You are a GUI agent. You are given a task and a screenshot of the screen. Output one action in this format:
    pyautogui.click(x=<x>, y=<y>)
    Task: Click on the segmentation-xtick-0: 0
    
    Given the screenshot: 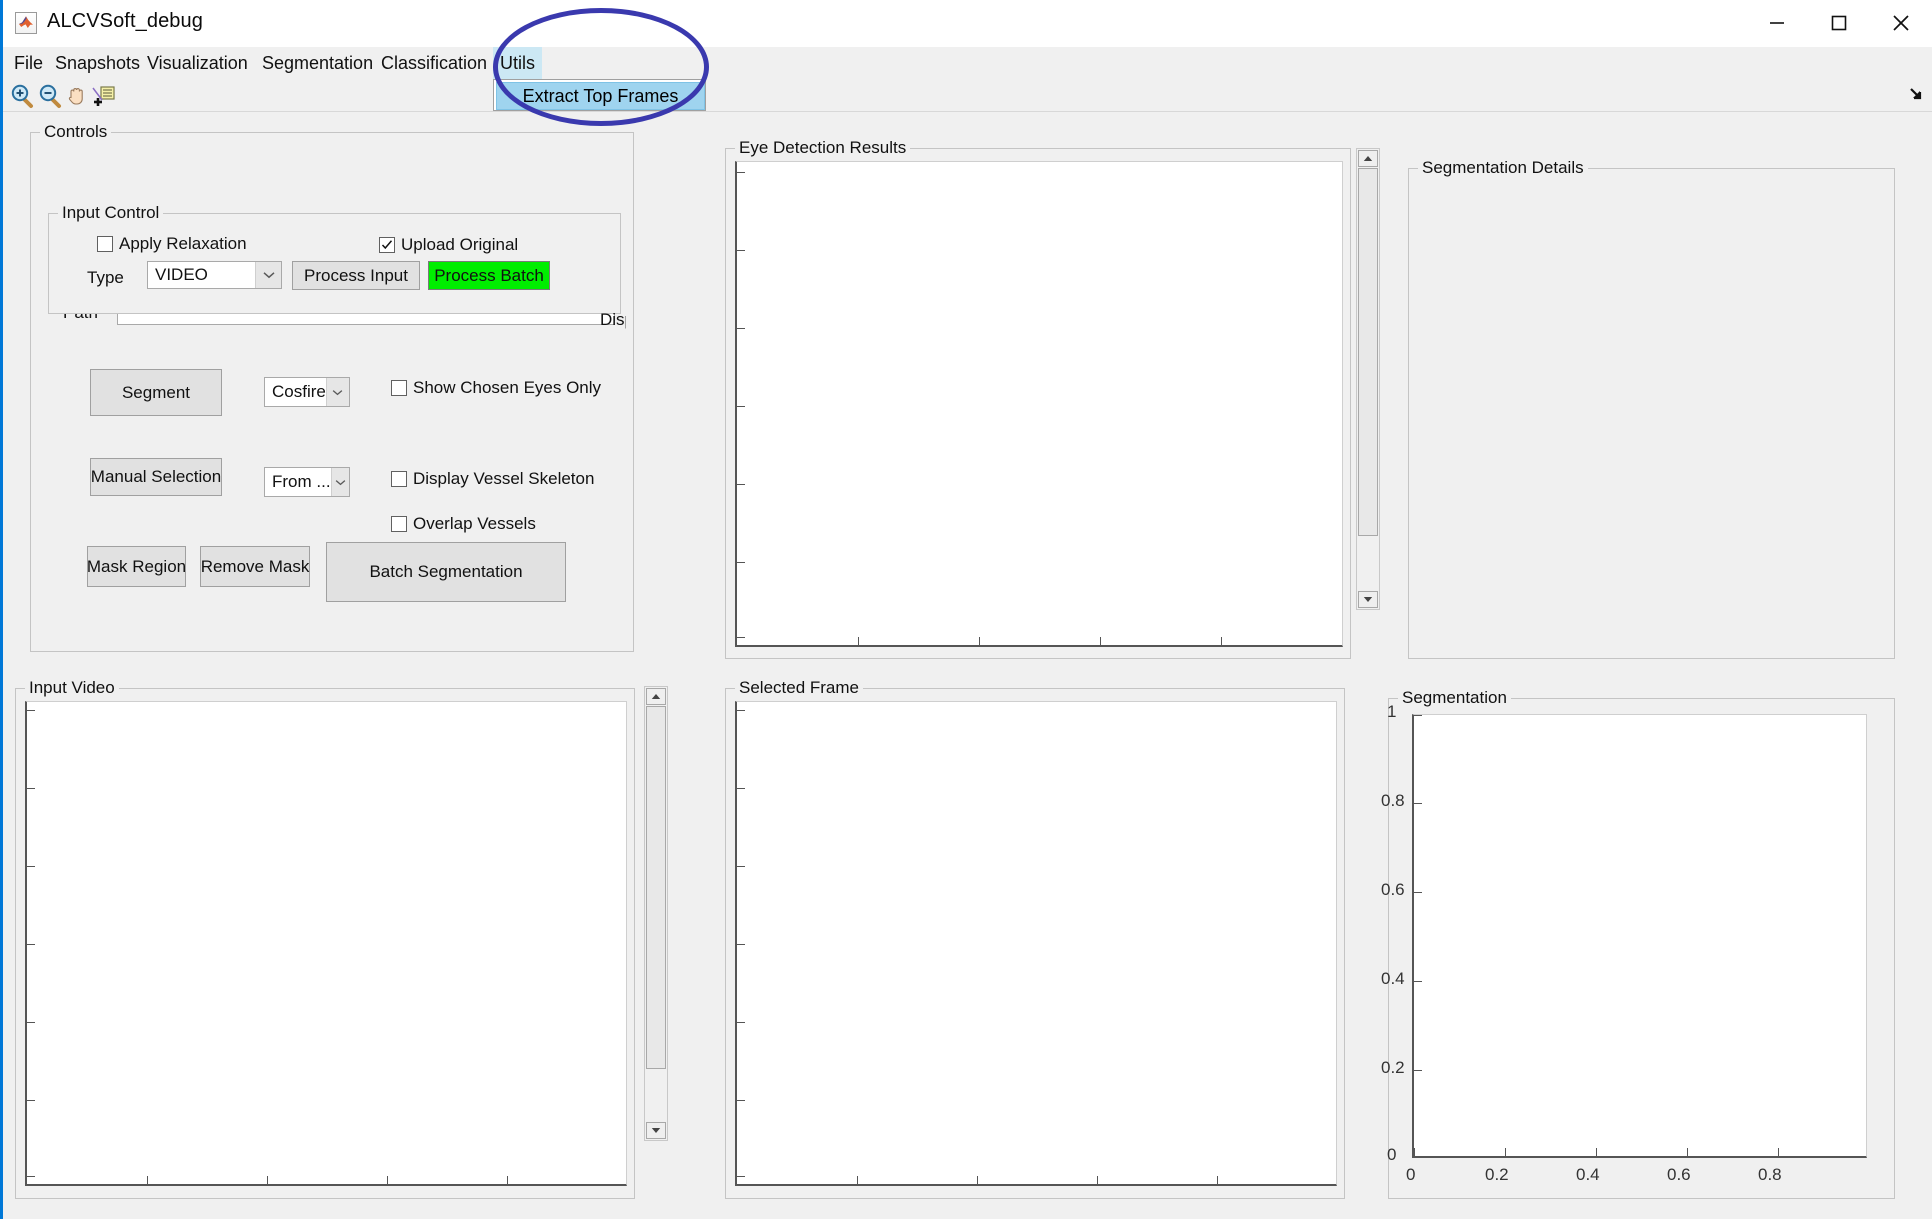 What is the action you would take?
    pyautogui.click(x=1411, y=1174)
    